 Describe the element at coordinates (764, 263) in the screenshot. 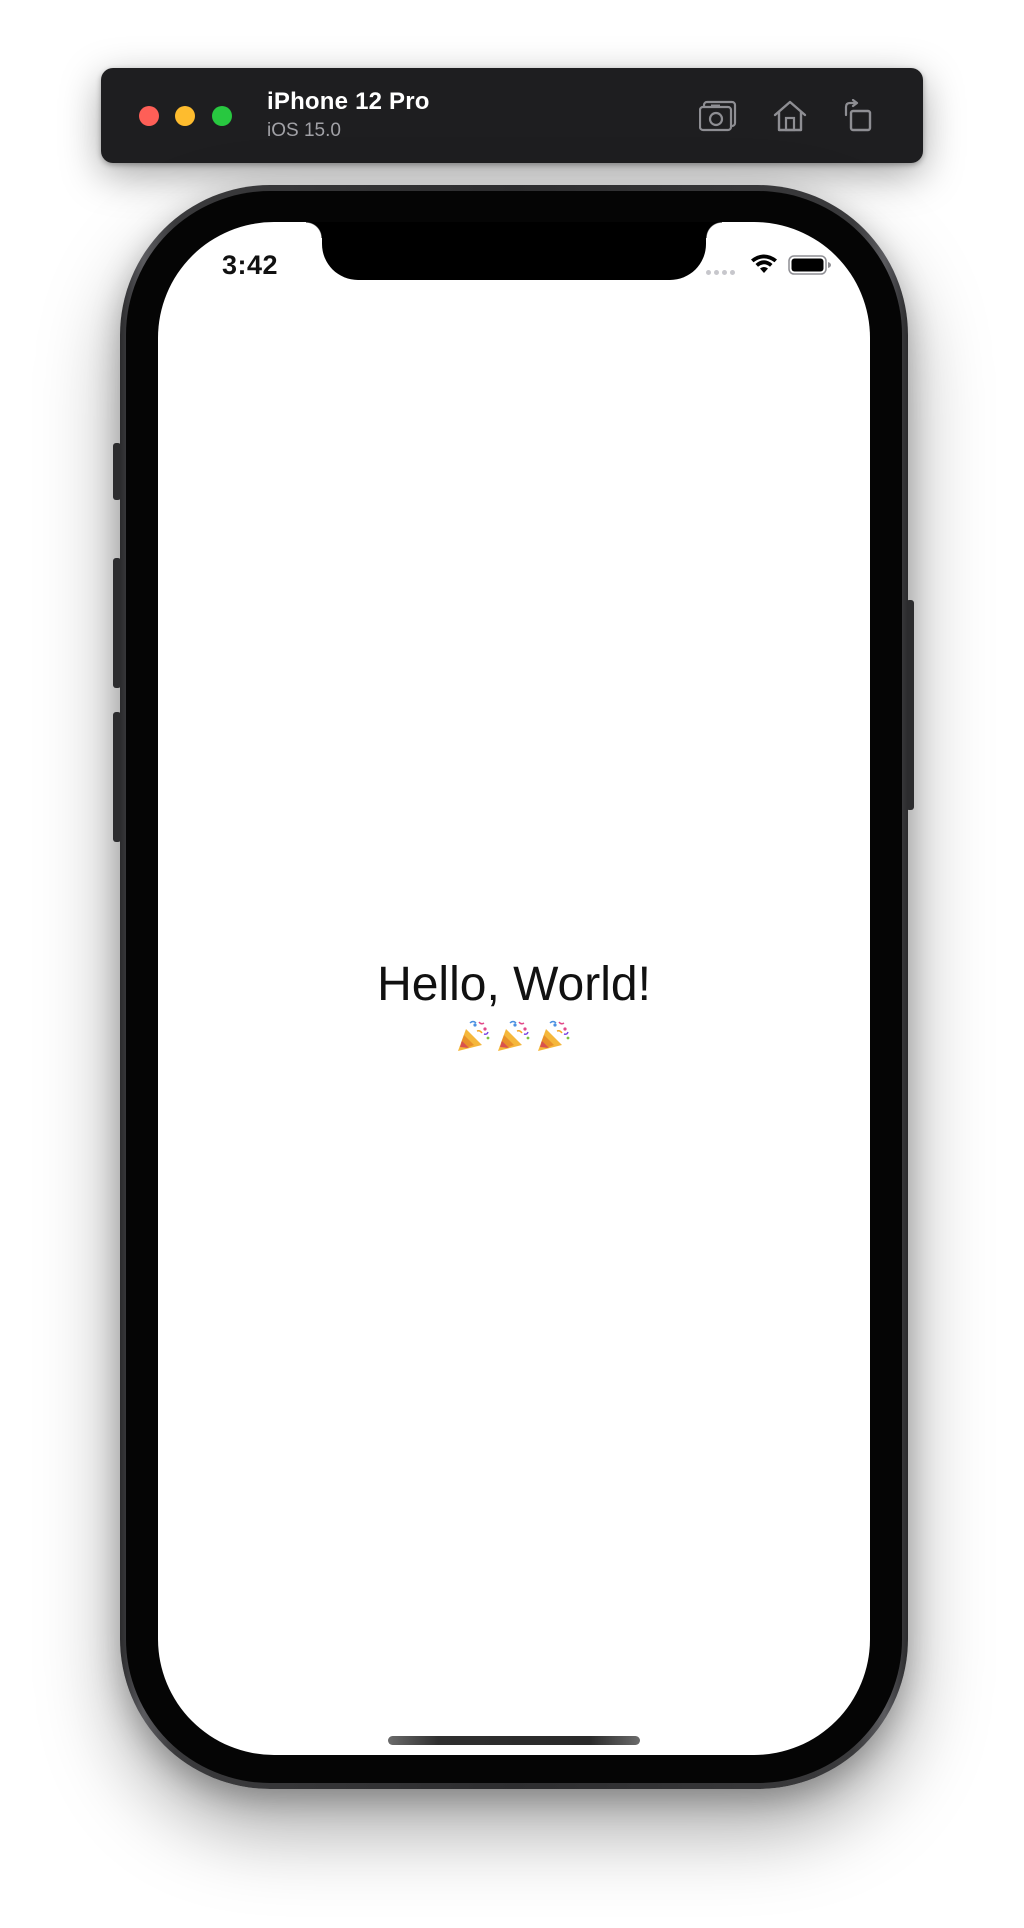

I see `wifi-icon` at that location.